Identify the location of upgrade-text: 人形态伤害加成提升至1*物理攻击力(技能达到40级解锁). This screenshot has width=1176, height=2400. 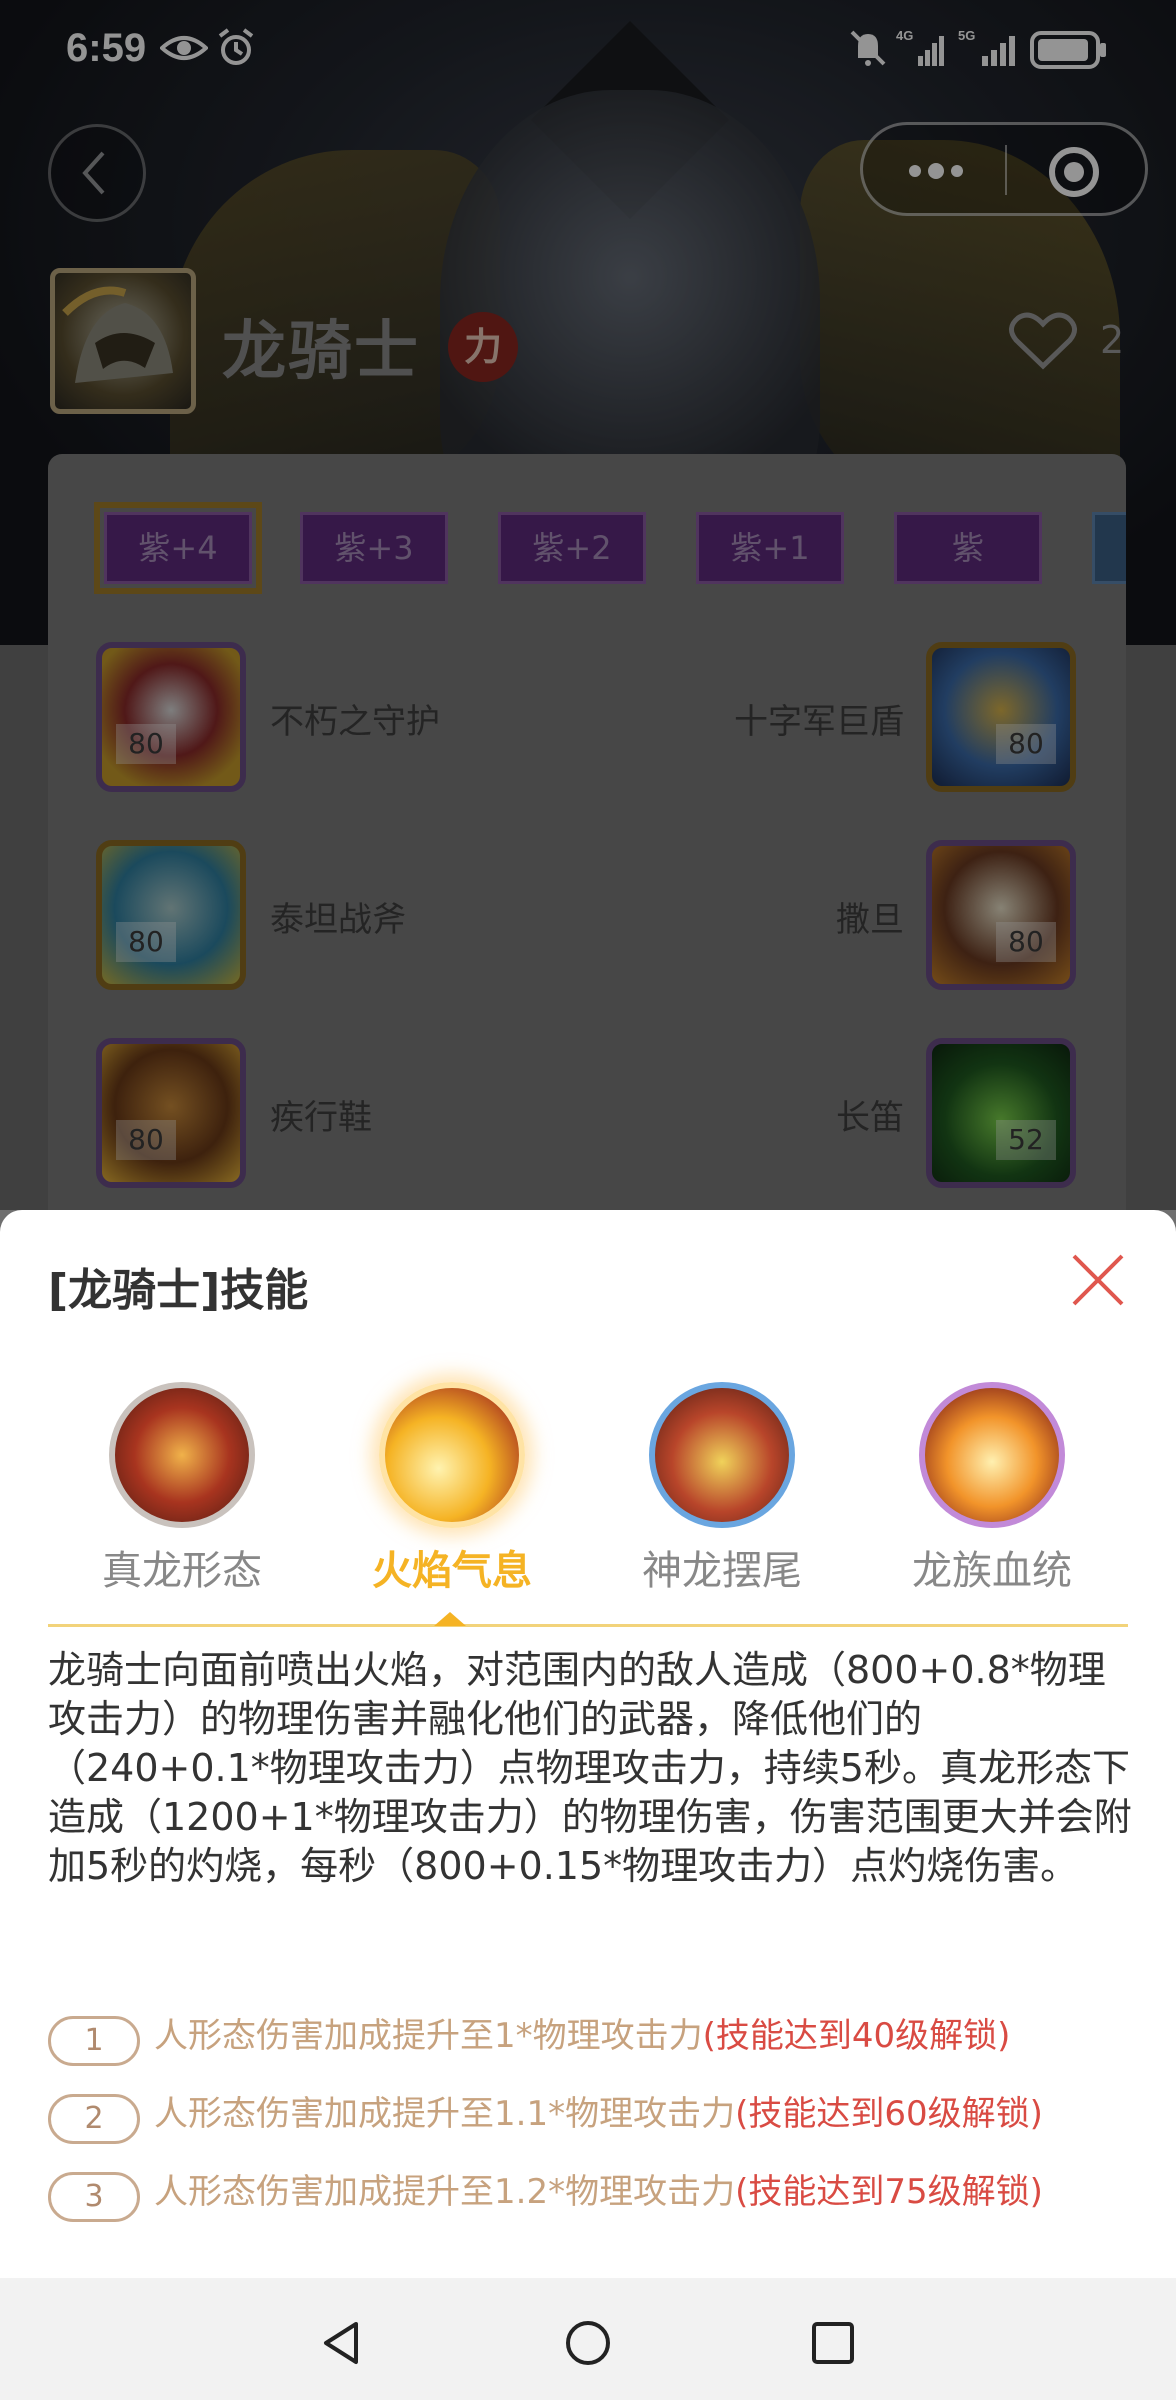
(582, 2036).